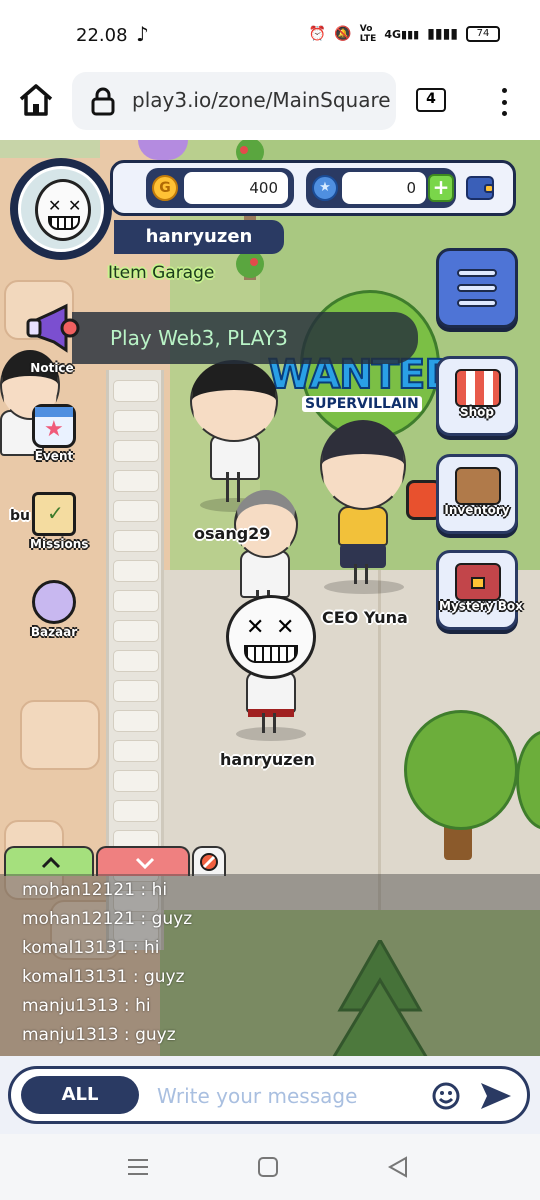  What do you see at coordinates (61, 209) in the screenshot?
I see `avatar: ✕ ✕` at bounding box center [61, 209].